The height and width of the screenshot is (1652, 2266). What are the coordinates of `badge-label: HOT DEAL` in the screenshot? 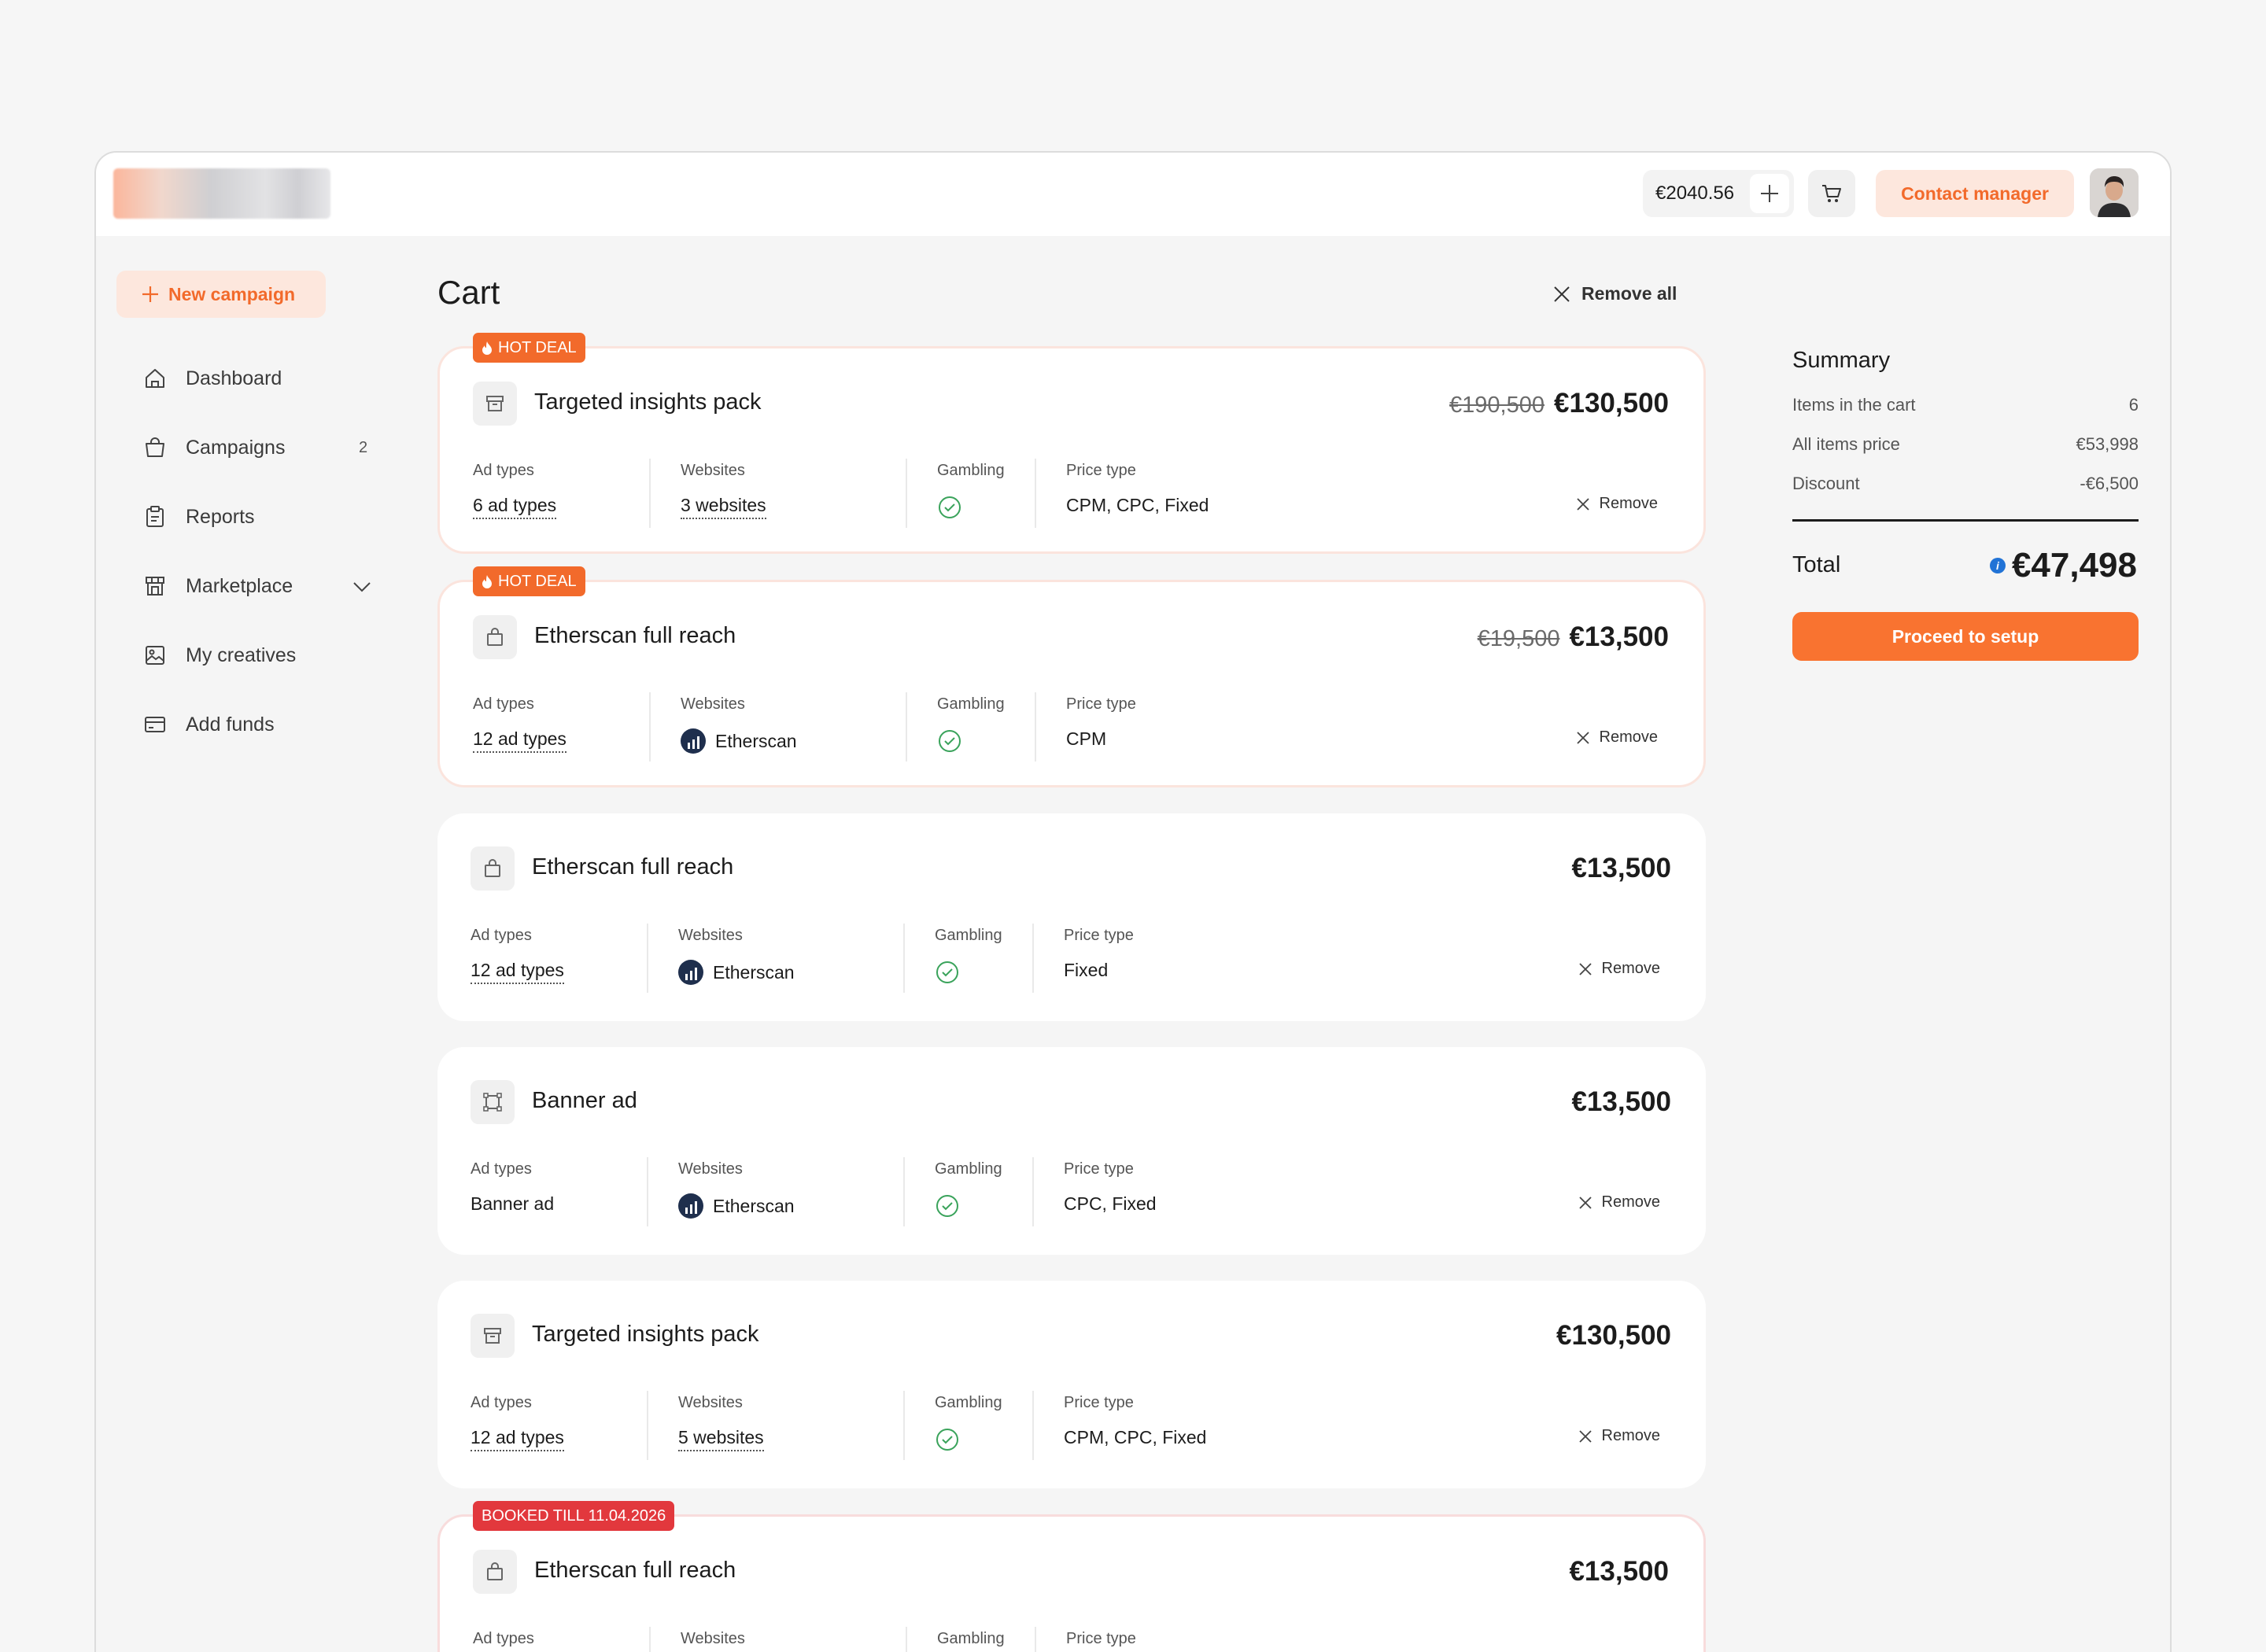 It's located at (537, 347).